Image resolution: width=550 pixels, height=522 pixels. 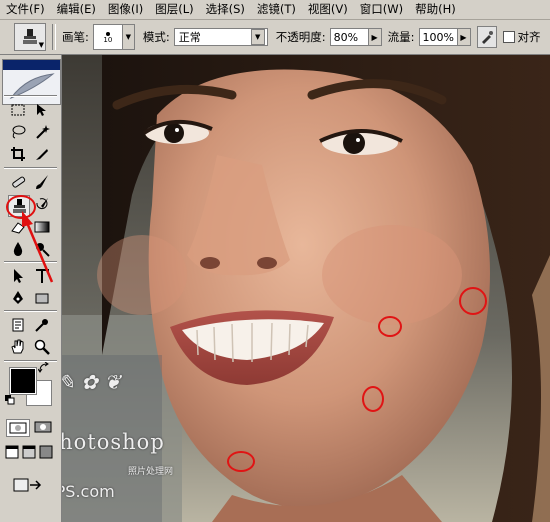 I want to click on airbrush-toggle, so click(x=486, y=37).